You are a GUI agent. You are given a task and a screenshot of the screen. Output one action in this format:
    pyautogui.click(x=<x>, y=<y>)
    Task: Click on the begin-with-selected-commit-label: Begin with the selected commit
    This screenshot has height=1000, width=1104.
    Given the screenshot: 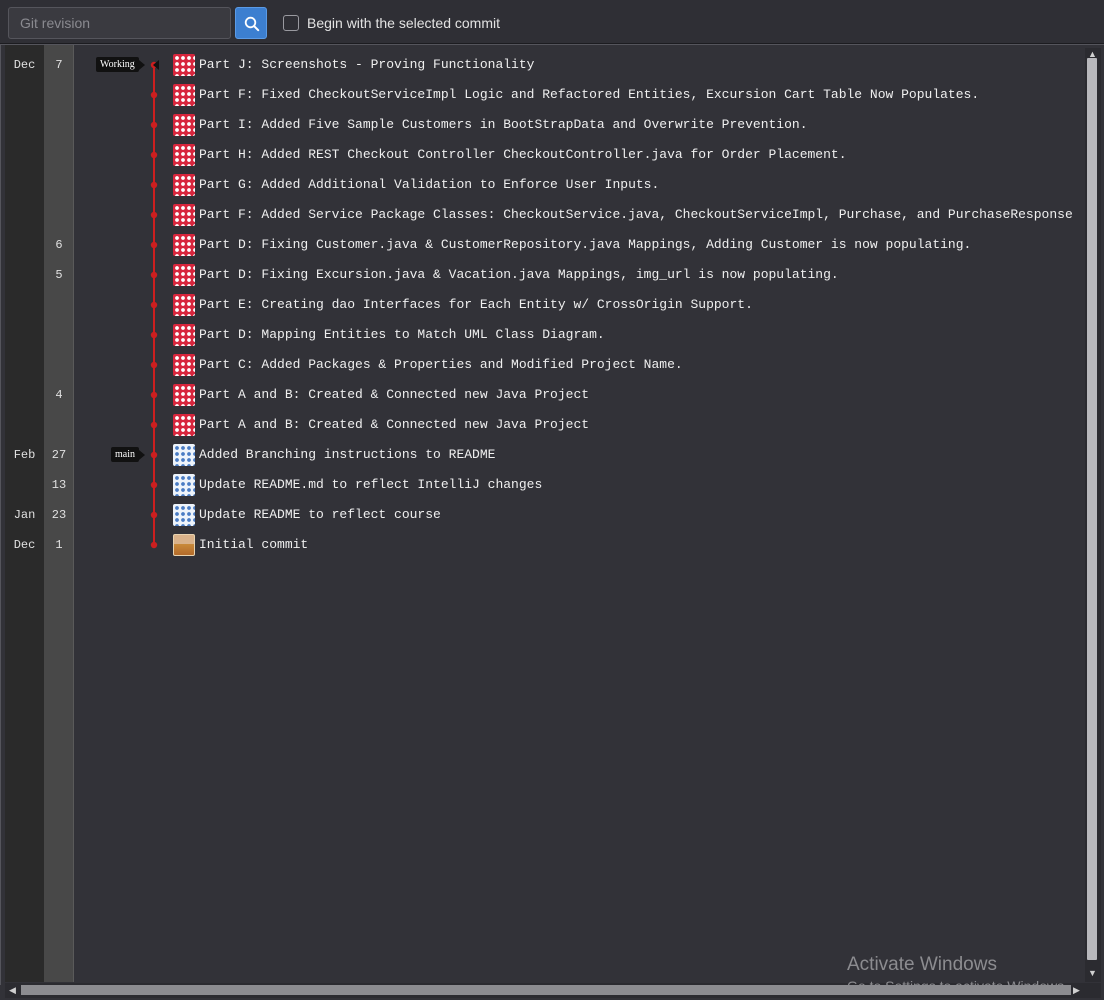 What is the action you would take?
    pyautogui.click(x=403, y=23)
    